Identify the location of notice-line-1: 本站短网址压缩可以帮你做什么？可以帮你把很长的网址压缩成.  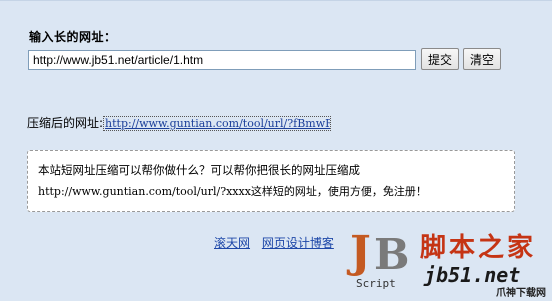
(199, 170).